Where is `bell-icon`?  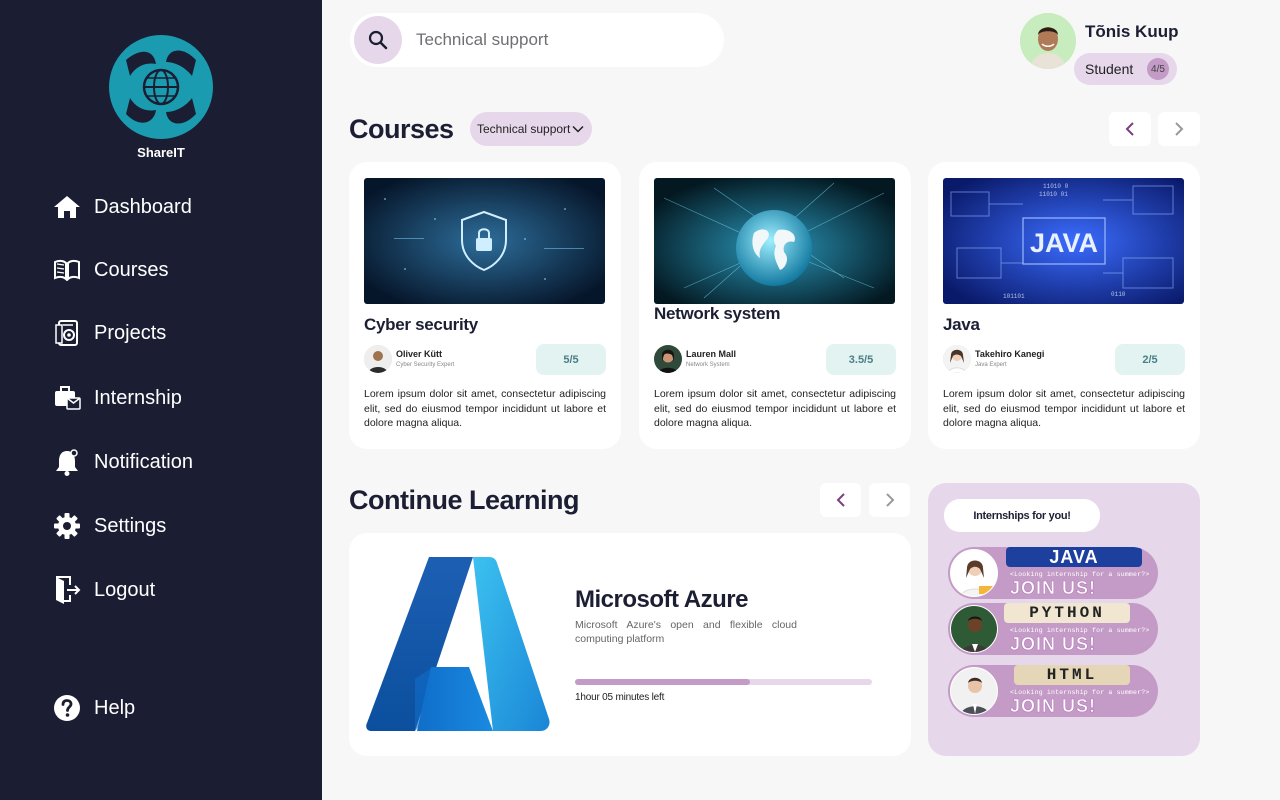
bell-icon is located at coordinates (67, 462).